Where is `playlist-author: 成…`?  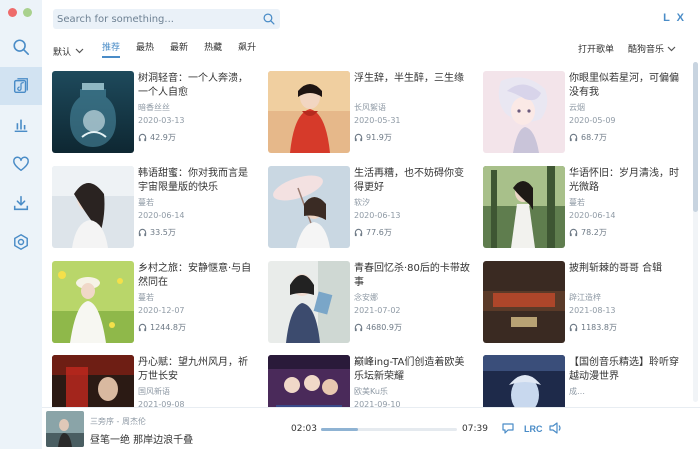 playlist-author: 成… is located at coordinates (577, 391).